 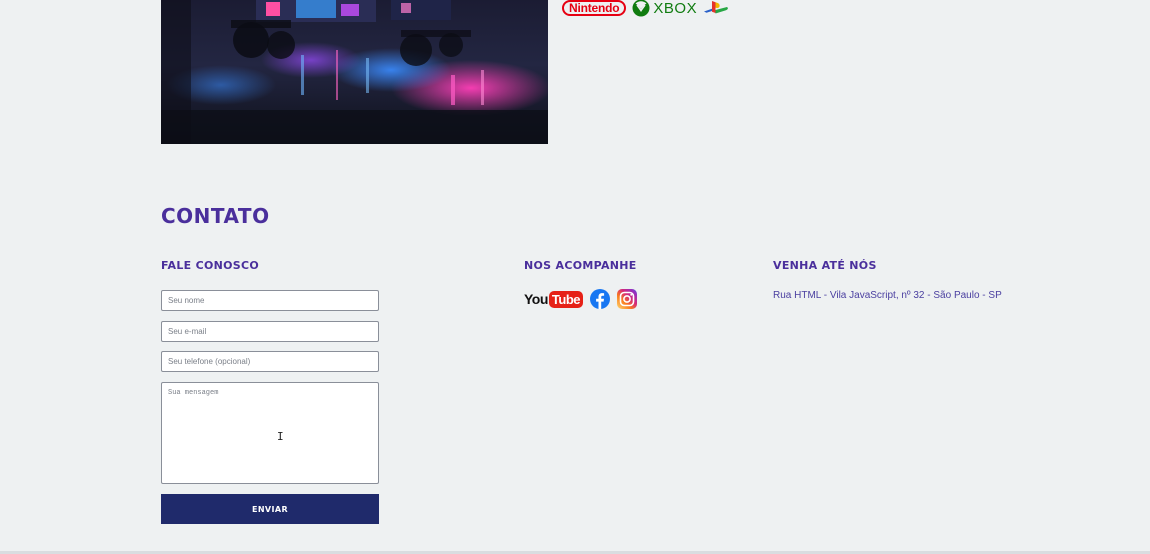 I want to click on playstation-icon, so click(x=716, y=7).